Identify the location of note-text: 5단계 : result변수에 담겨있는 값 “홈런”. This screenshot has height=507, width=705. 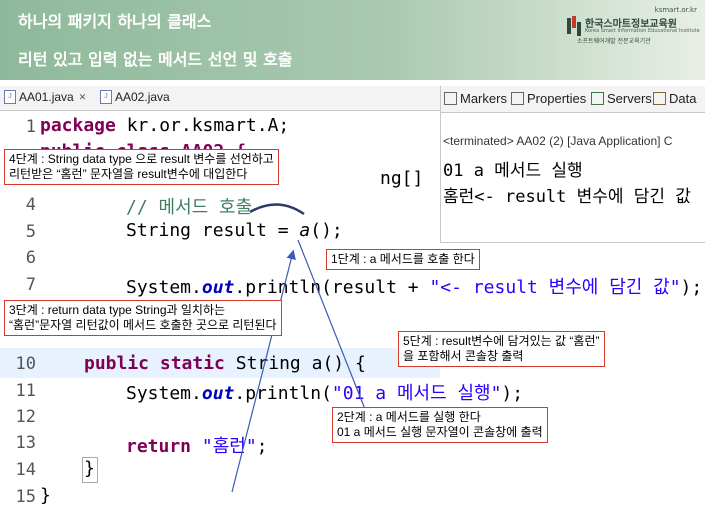
(501, 341).